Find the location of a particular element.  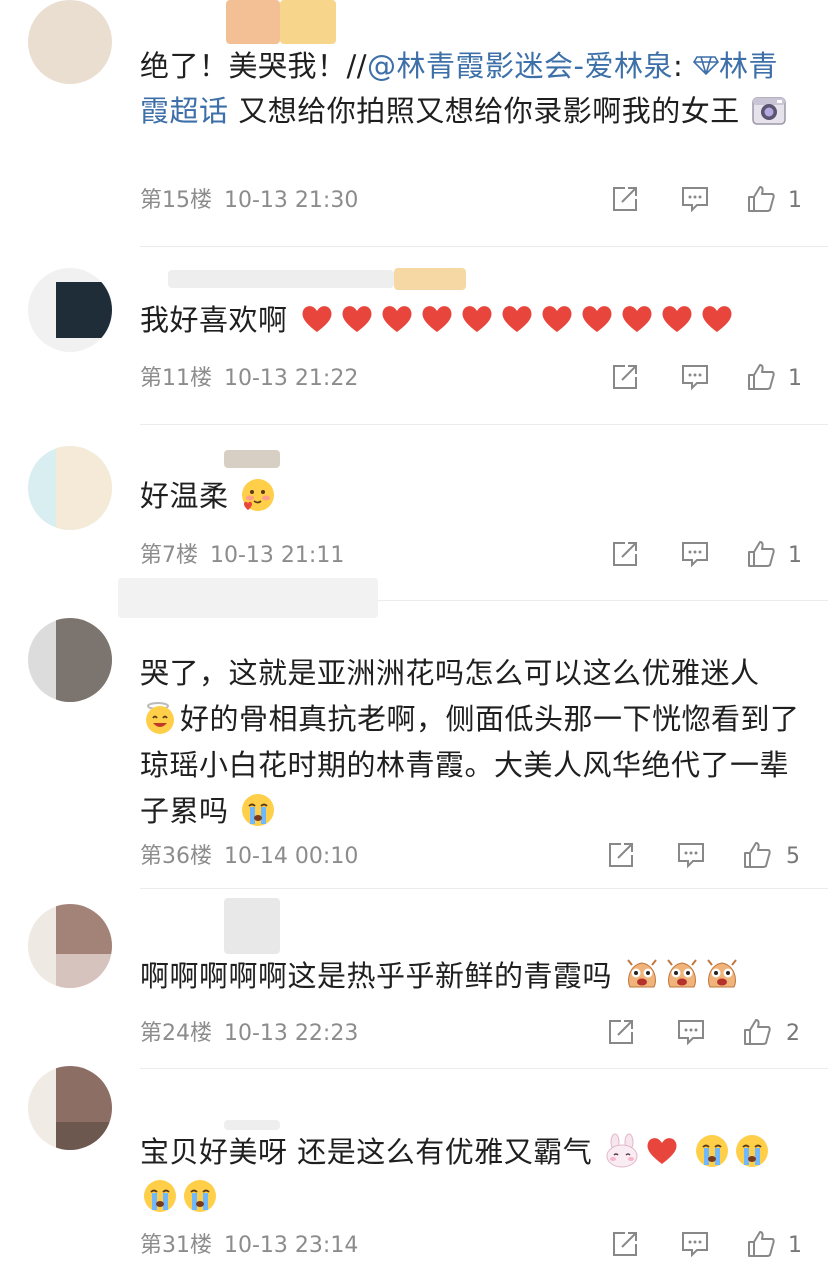

mention-link: @林青霞影迷会-爱林泉 is located at coordinates (520, 66).